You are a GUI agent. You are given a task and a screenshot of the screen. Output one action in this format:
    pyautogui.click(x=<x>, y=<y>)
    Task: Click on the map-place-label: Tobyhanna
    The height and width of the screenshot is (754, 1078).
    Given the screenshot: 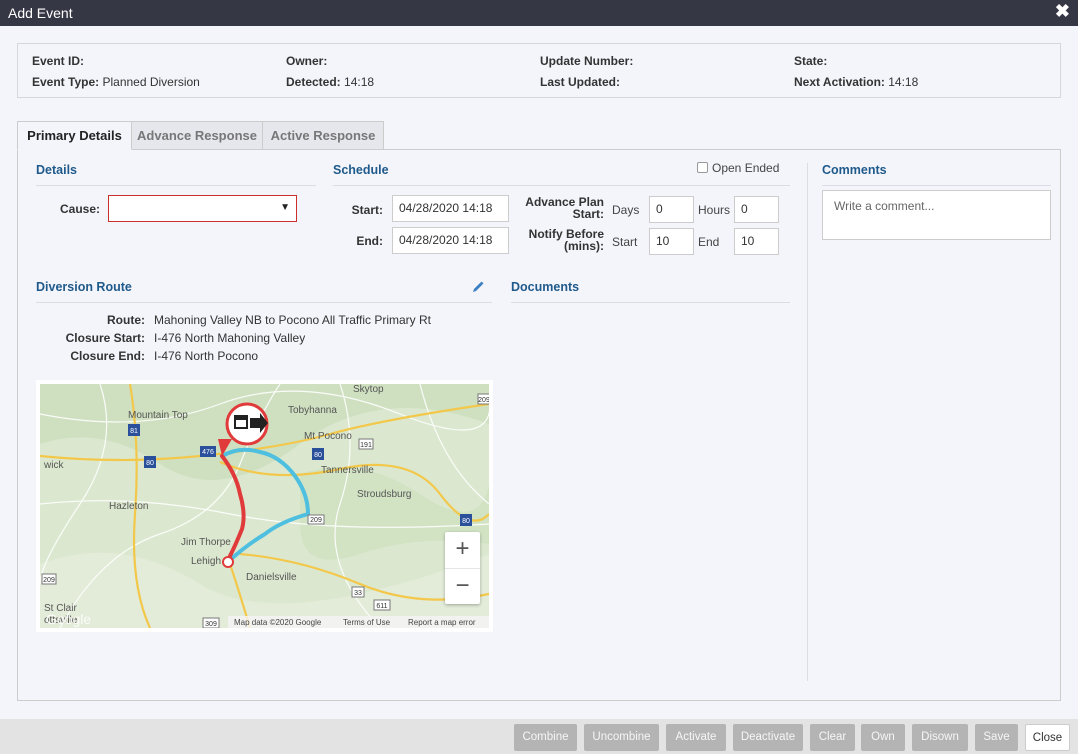 What is the action you would take?
    pyautogui.click(x=312, y=410)
    